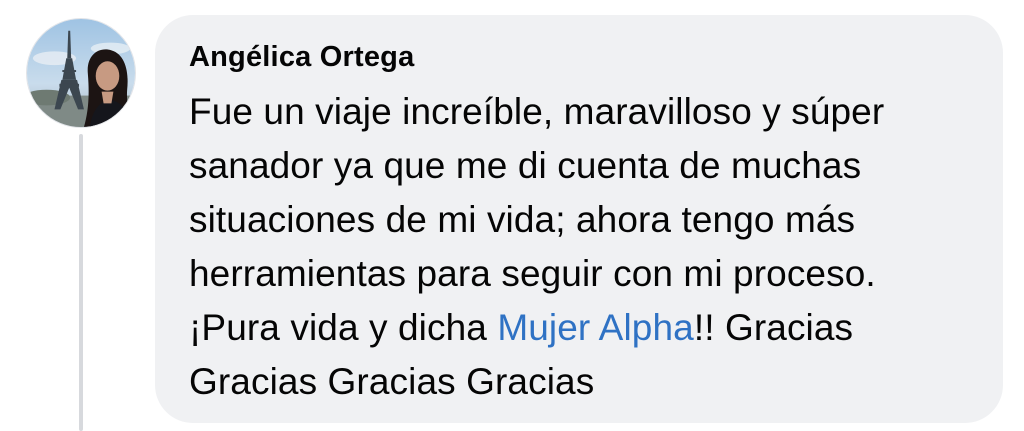 This screenshot has height=431, width=1024. I want to click on profile-photo-icon, so click(81, 73).